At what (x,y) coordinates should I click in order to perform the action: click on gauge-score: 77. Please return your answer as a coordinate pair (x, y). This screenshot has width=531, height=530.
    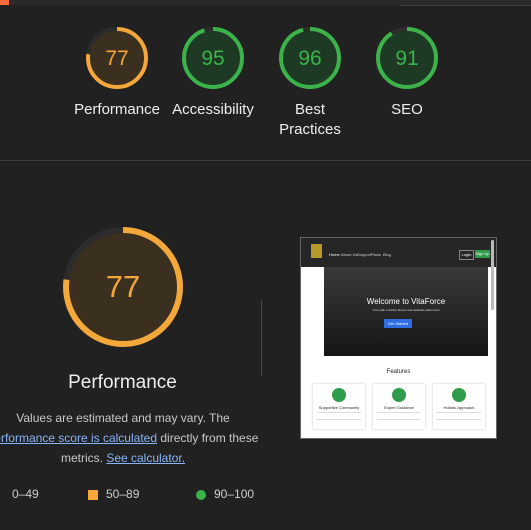
    Looking at the image, I should click on (116, 58).